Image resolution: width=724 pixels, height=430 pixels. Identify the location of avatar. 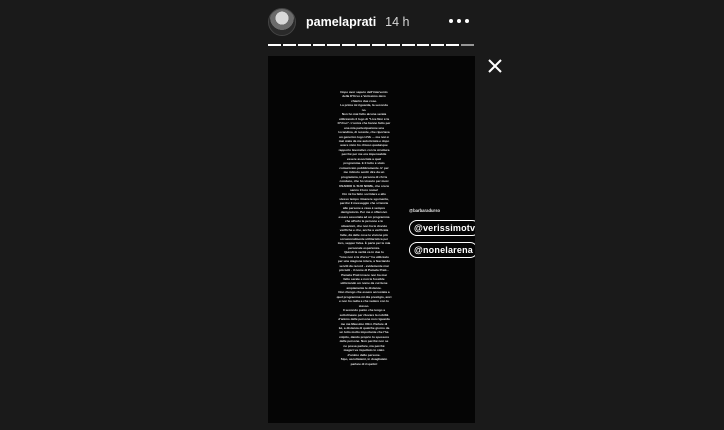
(282, 22).